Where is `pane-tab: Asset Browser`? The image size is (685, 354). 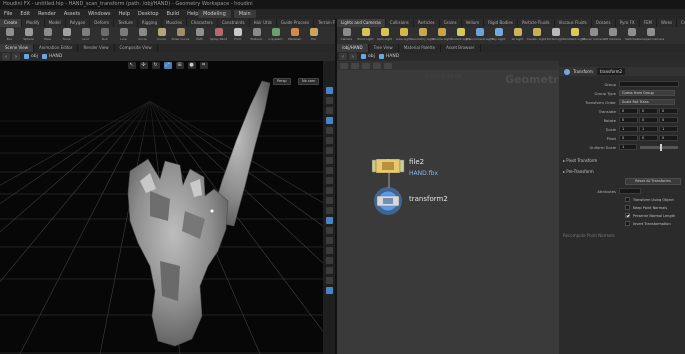
pane-tab: Asset Browser is located at coordinates (461, 48).